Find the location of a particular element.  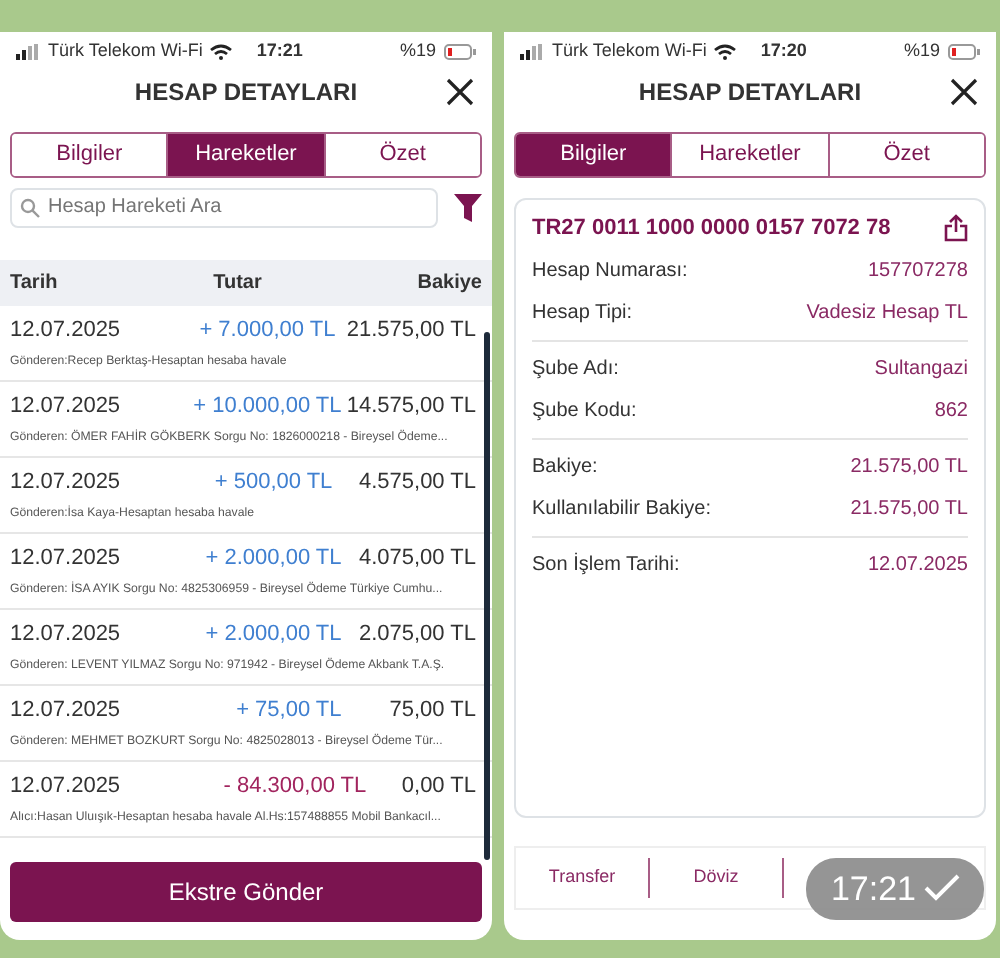

field-label: Şube Kodu: is located at coordinates (584, 412).